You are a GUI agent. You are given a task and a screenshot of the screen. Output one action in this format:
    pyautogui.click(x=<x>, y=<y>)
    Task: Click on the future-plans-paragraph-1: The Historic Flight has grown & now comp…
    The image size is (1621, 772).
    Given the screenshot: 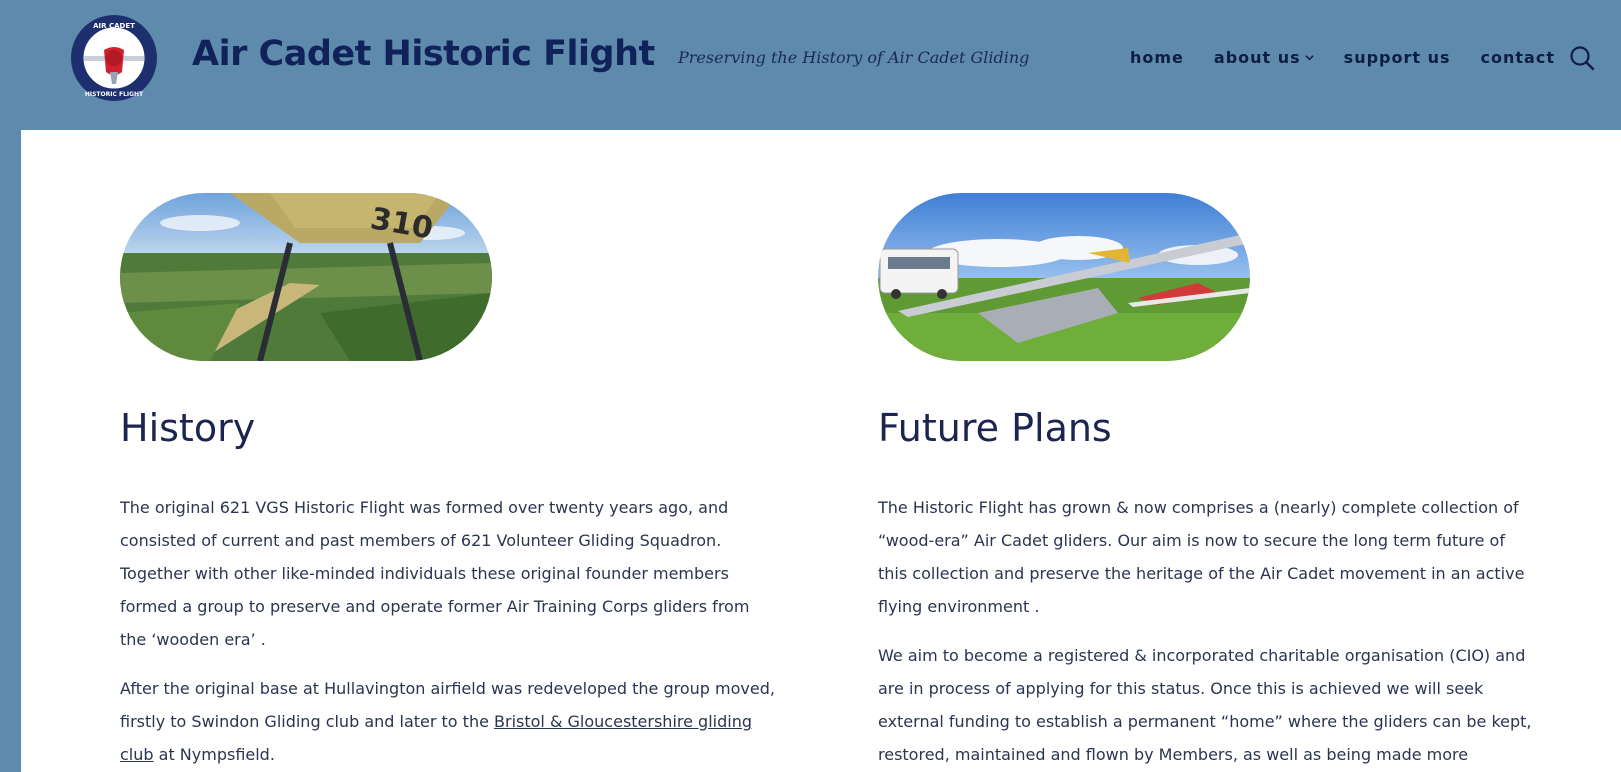 What is the action you would take?
    pyautogui.click(x=1201, y=557)
    